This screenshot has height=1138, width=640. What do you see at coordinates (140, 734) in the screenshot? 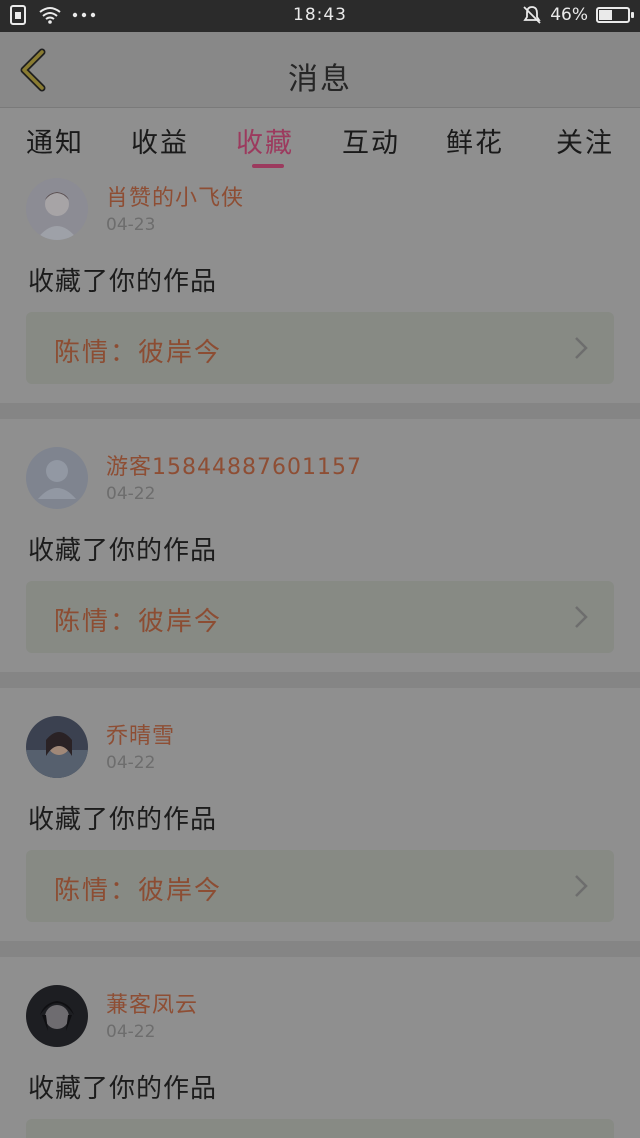
I see `username: 乔晴雪` at bounding box center [140, 734].